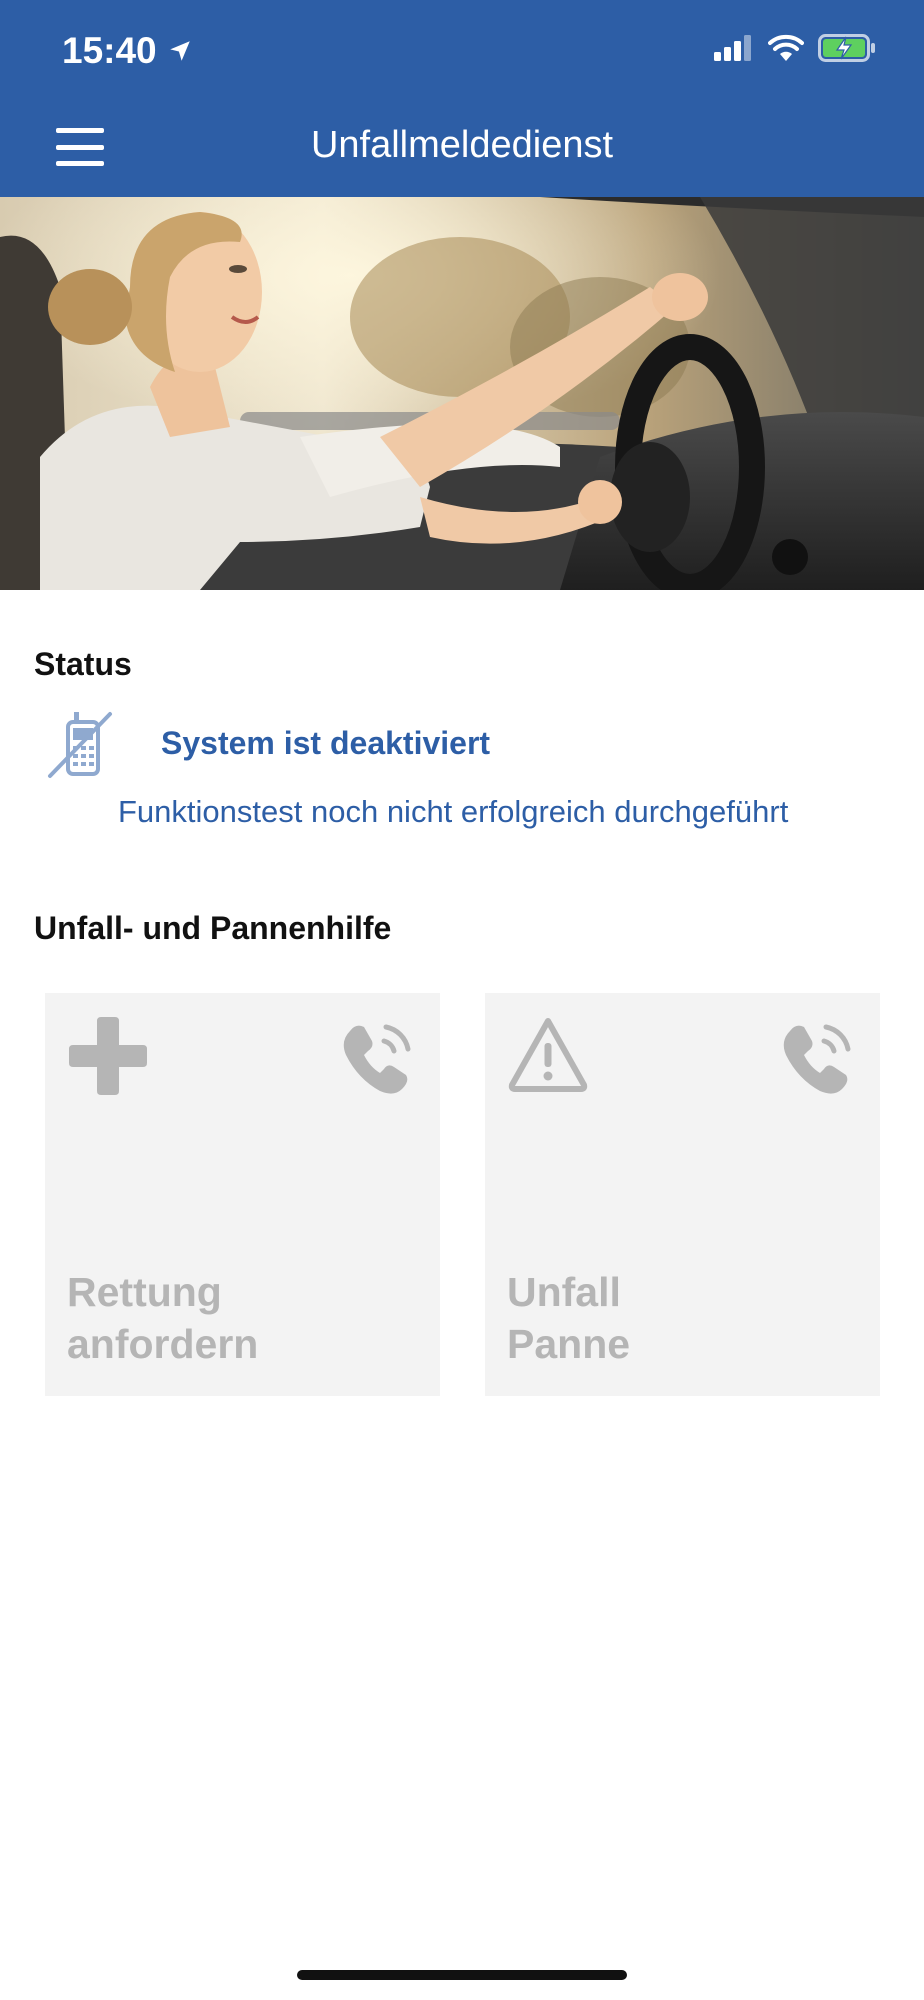 This screenshot has width=924, height=2000. What do you see at coordinates (564, 1292) in the screenshot?
I see `card-label-line: Unfall` at bounding box center [564, 1292].